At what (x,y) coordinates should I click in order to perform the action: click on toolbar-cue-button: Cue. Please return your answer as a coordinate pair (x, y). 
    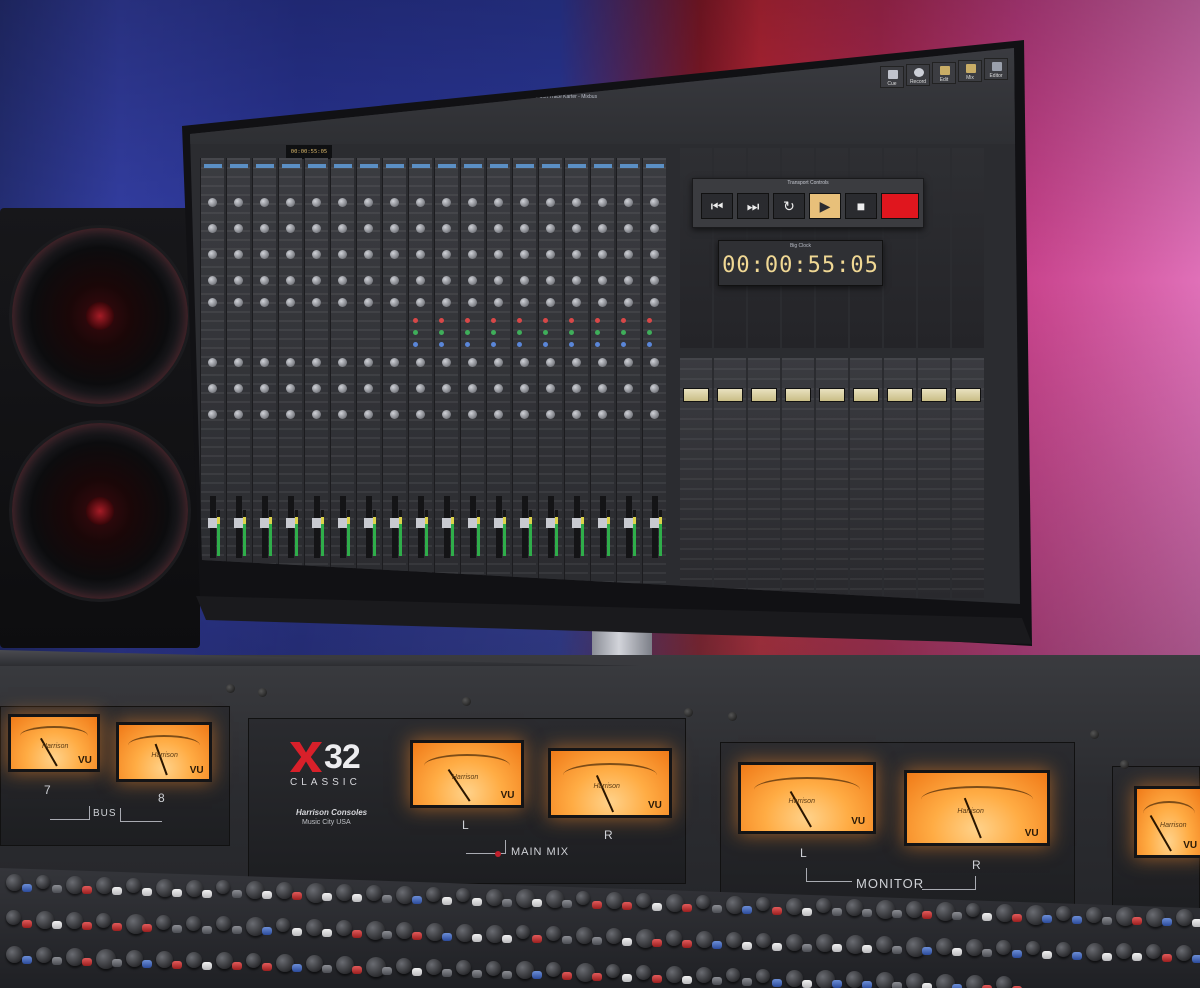
    Looking at the image, I should click on (892, 77).